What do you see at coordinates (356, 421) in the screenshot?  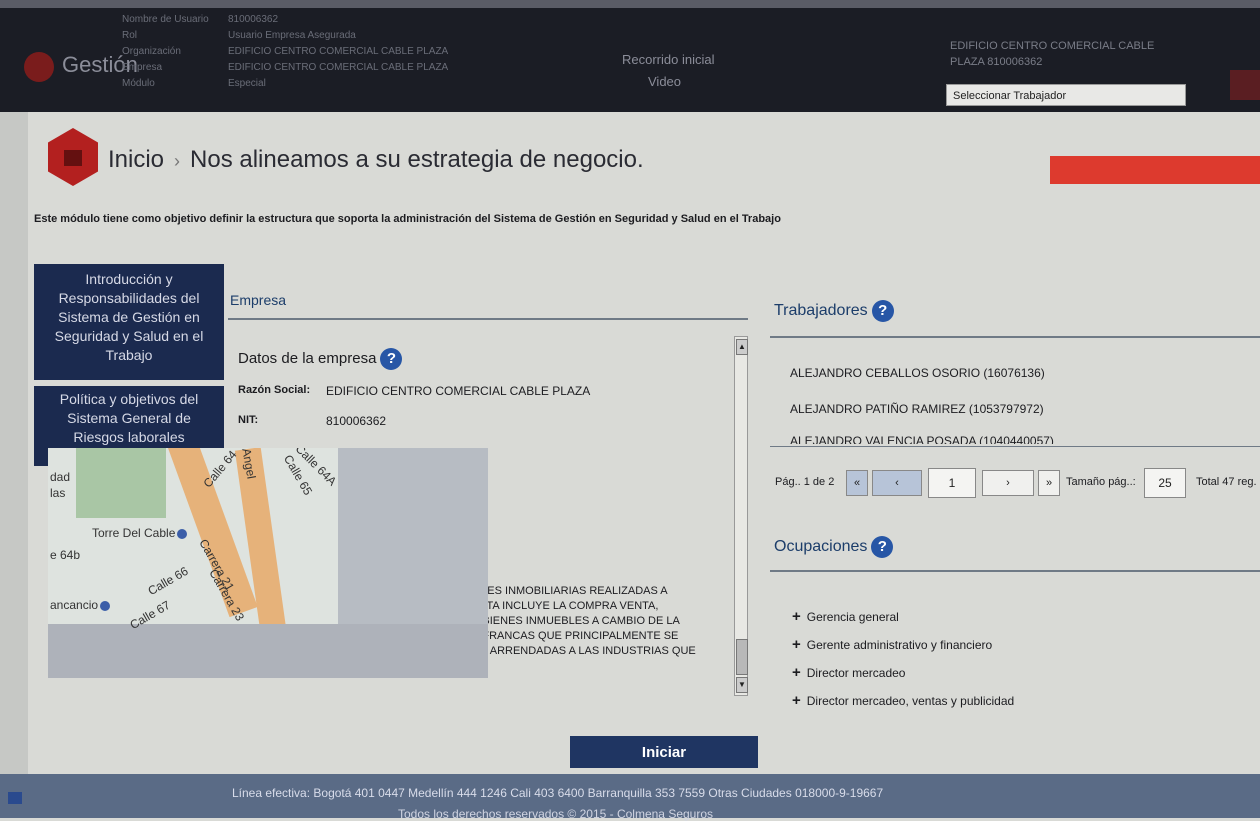 I see `nit-value: 810006362` at bounding box center [356, 421].